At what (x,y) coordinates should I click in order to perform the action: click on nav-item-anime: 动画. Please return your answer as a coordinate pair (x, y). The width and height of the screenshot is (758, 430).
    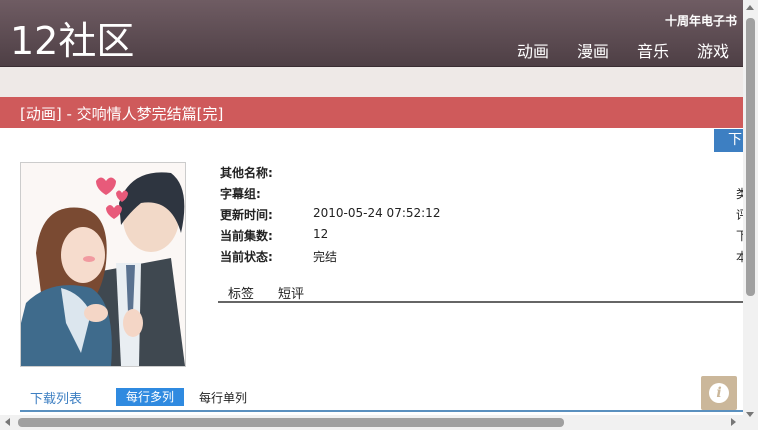
    Looking at the image, I should click on (533, 50).